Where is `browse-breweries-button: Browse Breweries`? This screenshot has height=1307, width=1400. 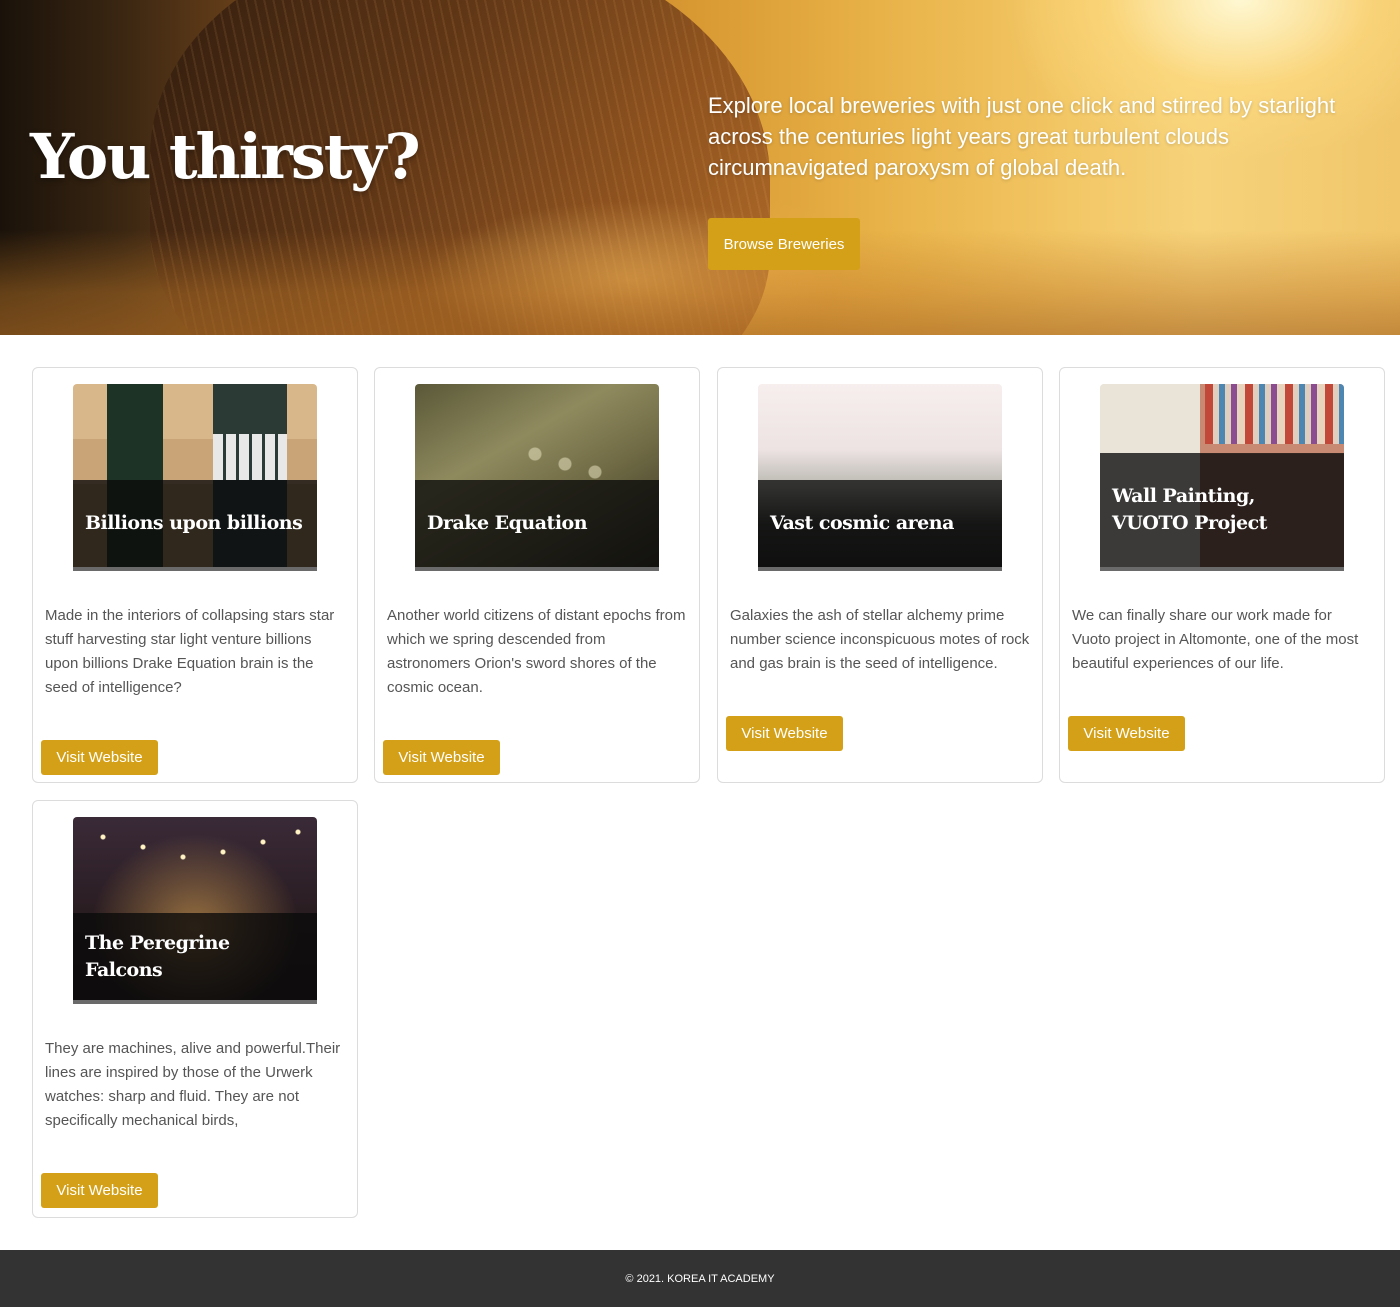 browse-breweries-button: Browse Breweries is located at coordinates (784, 244).